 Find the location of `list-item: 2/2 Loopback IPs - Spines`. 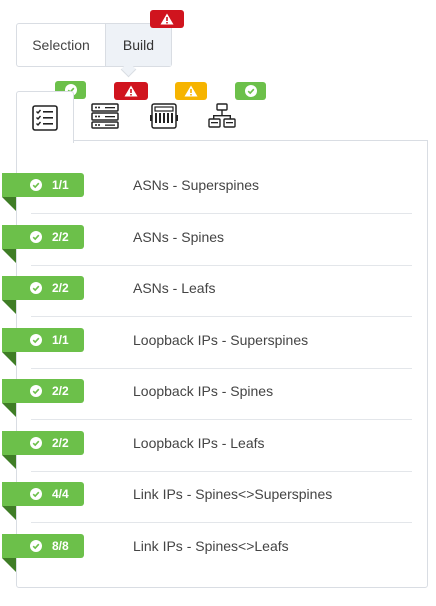

list-item: 2/2 Loopback IPs - Spines is located at coordinates (218, 405).